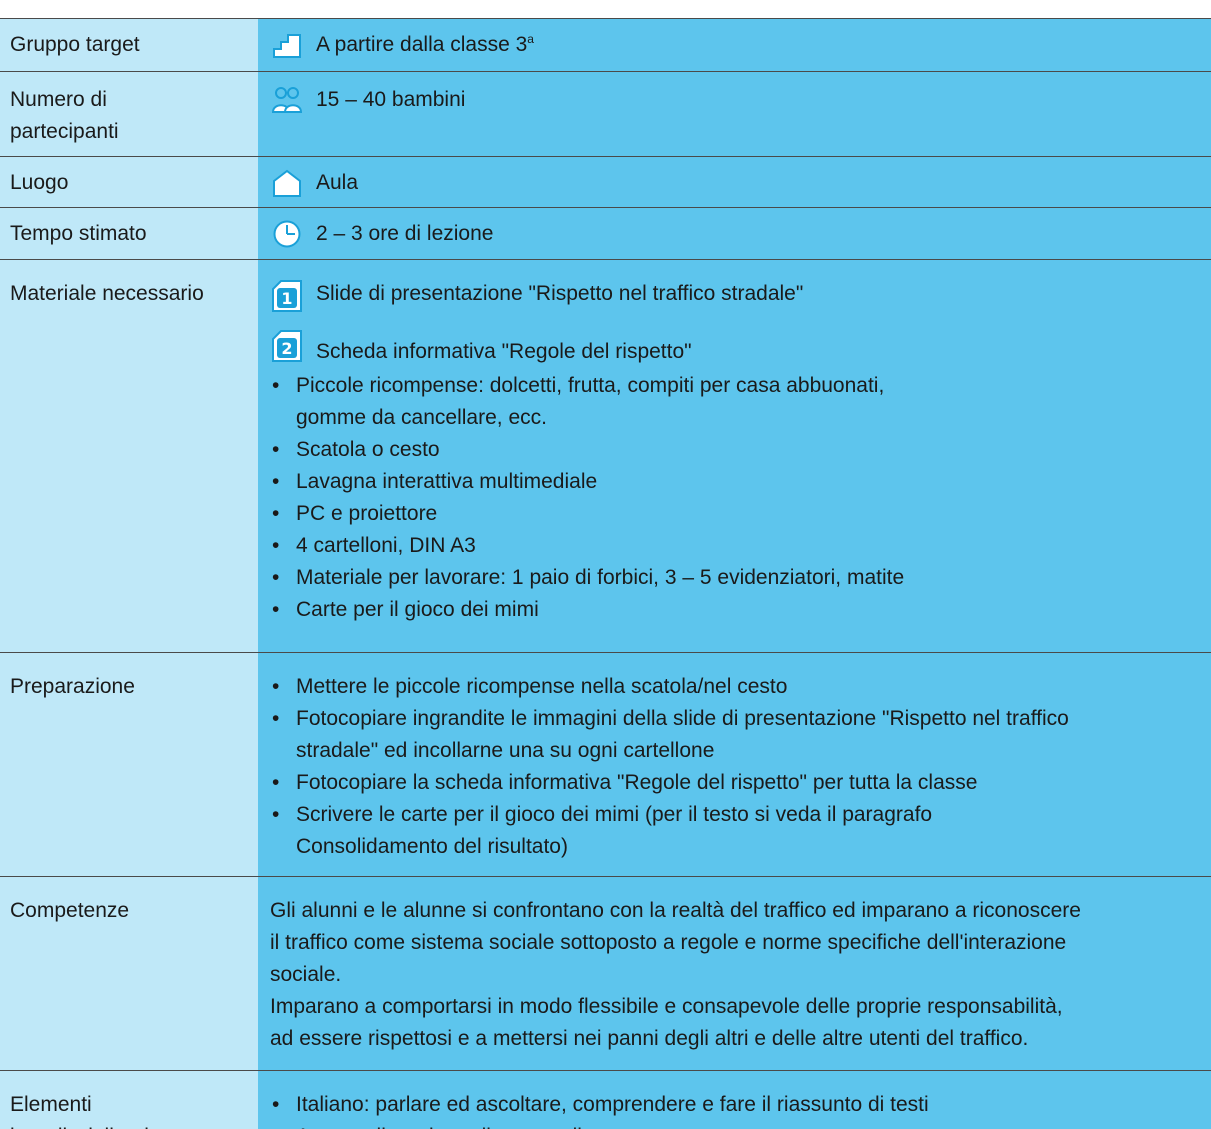 This screenshot has height=1129, width=1211. What do you see at coordinates (425, 44) in the screenshot?
I see `value-gruppo-target: A partire dalla classe 3a` at bounding box center [425, 44].